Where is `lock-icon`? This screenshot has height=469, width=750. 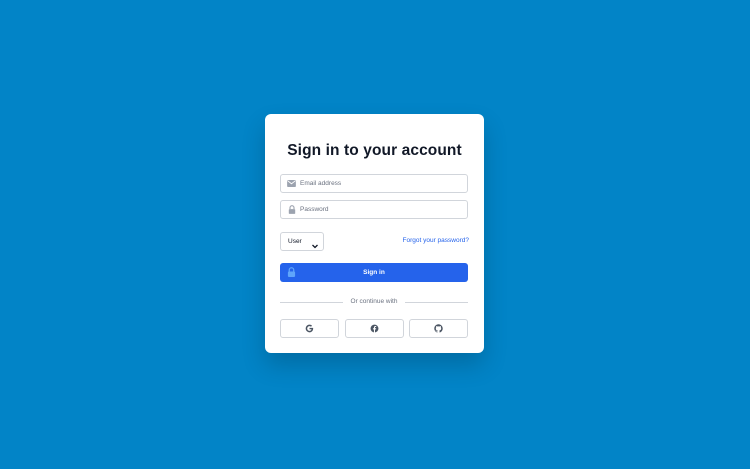
lock-icon is located at coordinates (291, 209).